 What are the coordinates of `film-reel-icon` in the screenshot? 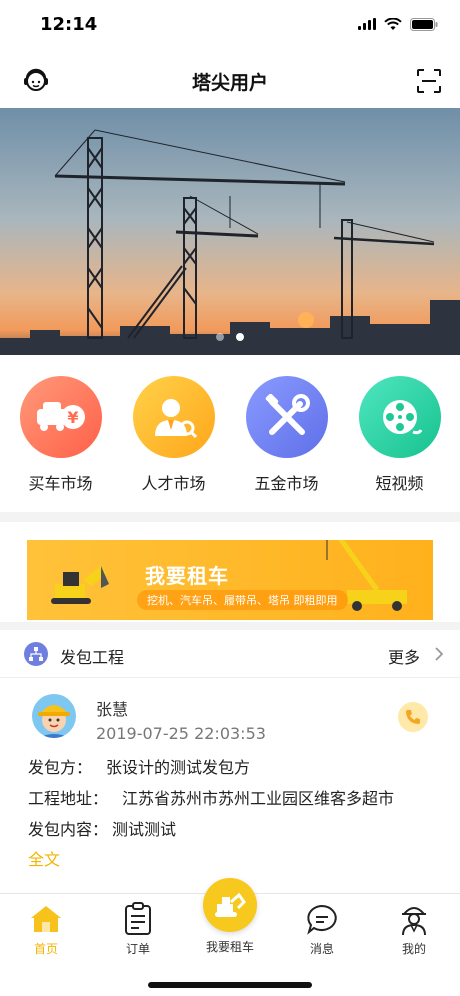 It's located at (399, 417).